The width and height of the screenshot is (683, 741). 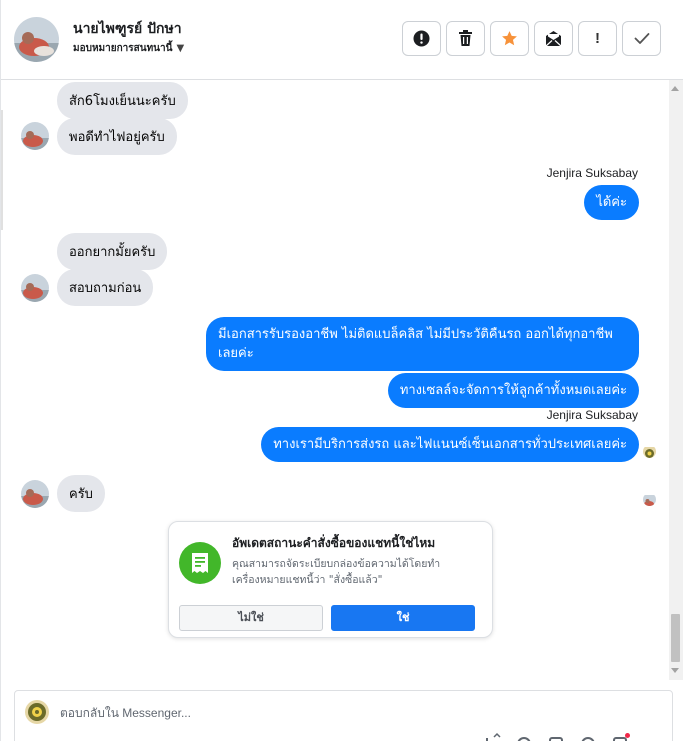 I want to click on report-spam-button, so click(x=421, y=38).